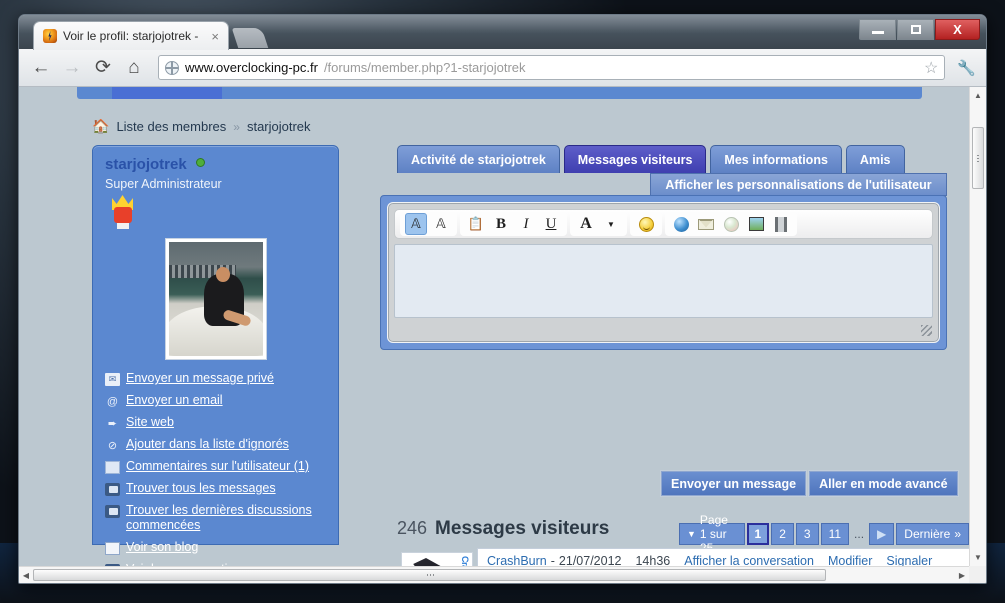 The image size is (1005, 603). Describe the element at coordinates (590, 560) in the screenshot. I see `message-date: 21/07/2012` at that location.